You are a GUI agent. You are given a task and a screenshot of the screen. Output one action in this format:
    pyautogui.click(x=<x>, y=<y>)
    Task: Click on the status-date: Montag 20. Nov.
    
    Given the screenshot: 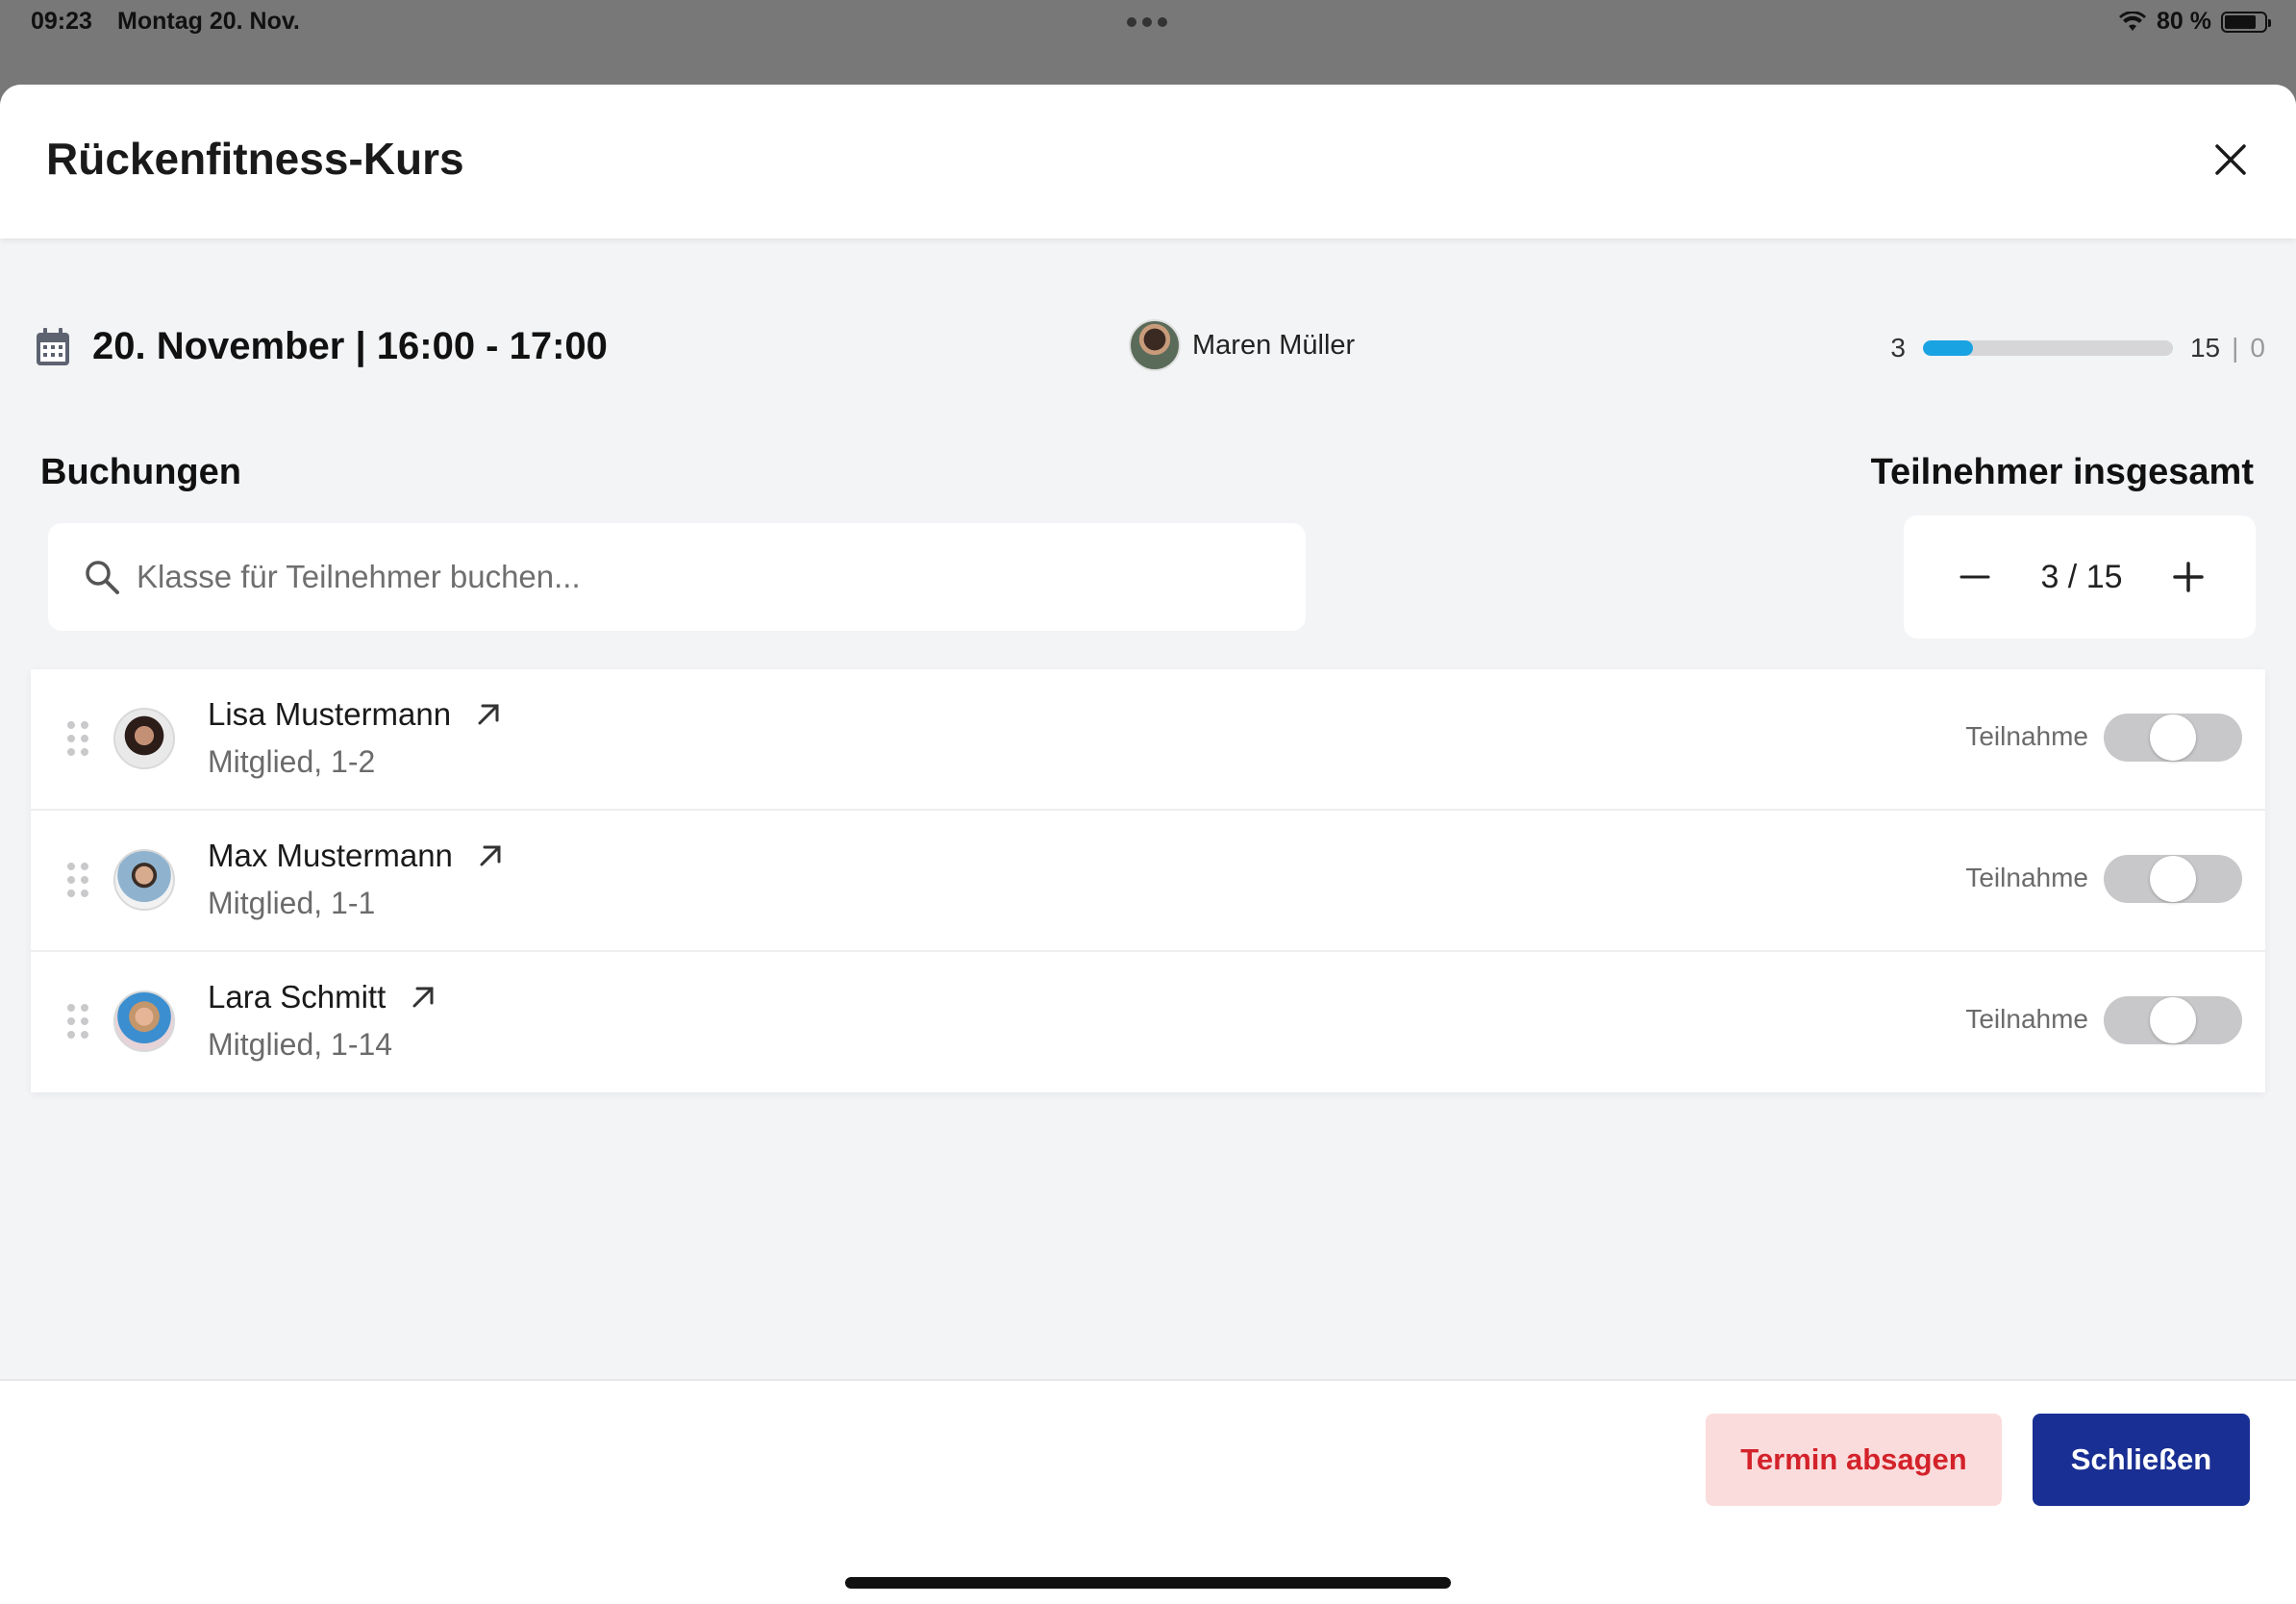 What is the action you would take?
    pyautogui.click(x=208, y=21)
    